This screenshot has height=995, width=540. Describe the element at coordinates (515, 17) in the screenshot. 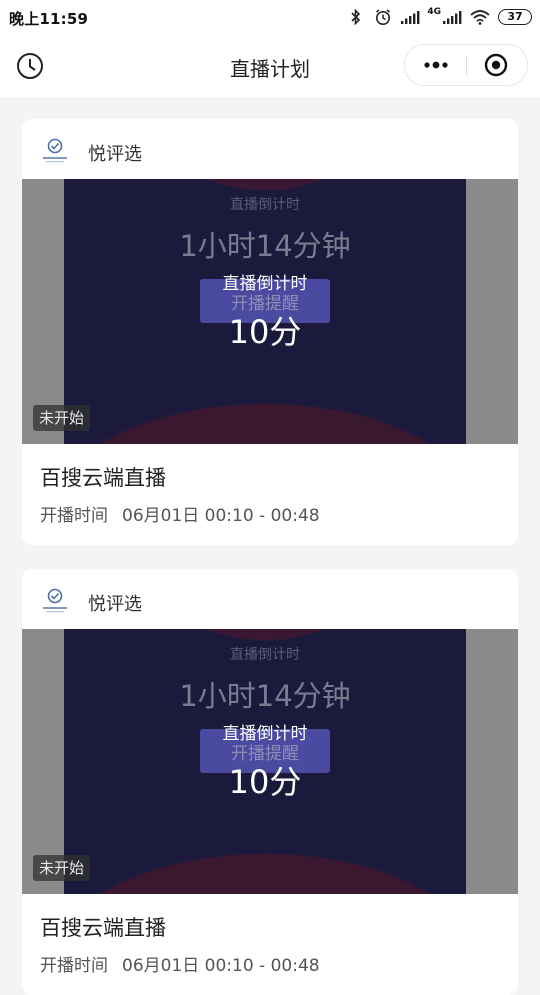

I see `battery-indicator: 37` at that location.